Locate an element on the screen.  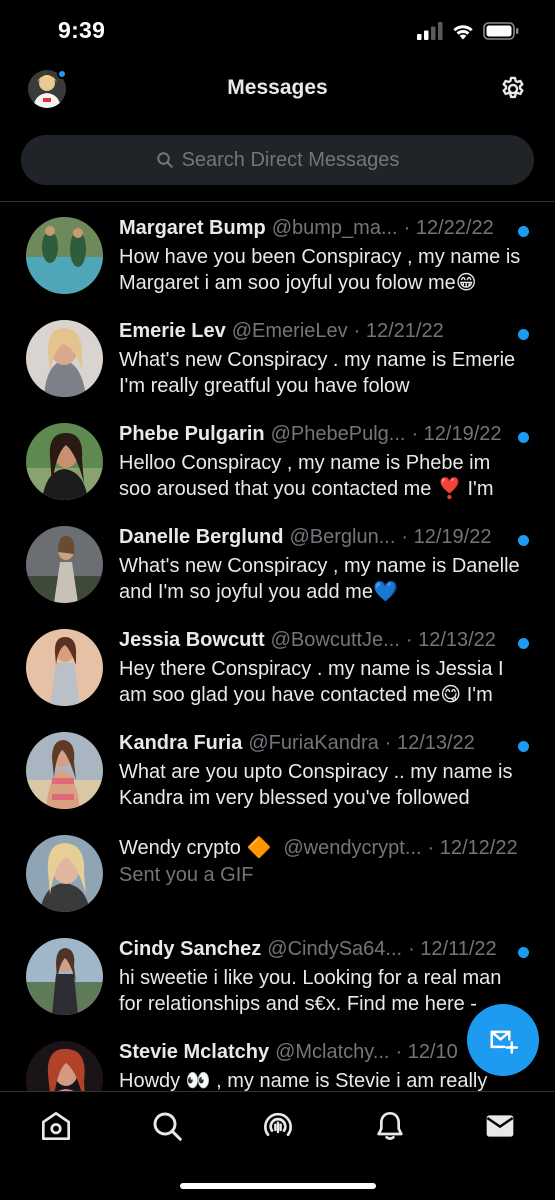
message-date: · 12/11/22 is located at coordinates (452, 949).